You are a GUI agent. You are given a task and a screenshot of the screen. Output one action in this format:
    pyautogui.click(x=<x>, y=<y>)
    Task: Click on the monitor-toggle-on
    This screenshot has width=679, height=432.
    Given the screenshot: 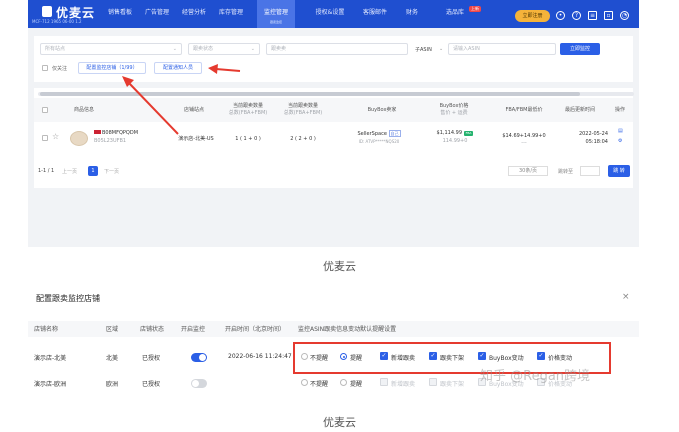 What is the action you would take?
    pyautogui.click(x=199, y=357)
    